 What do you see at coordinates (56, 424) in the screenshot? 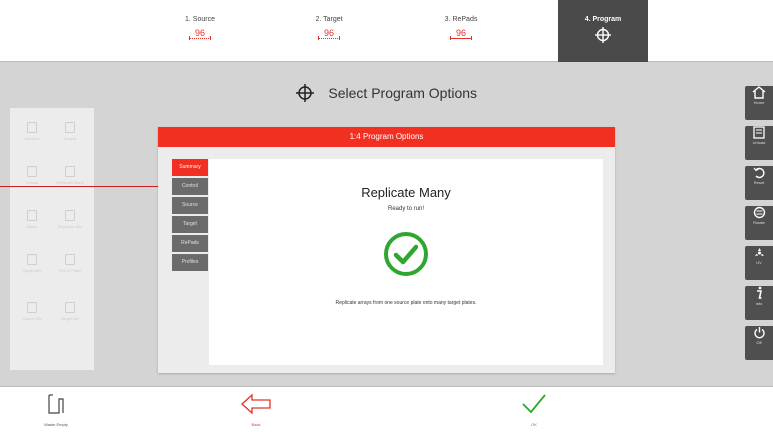
I see `waste-empty-label: Waste Empty` at bounding box center [56, 424].